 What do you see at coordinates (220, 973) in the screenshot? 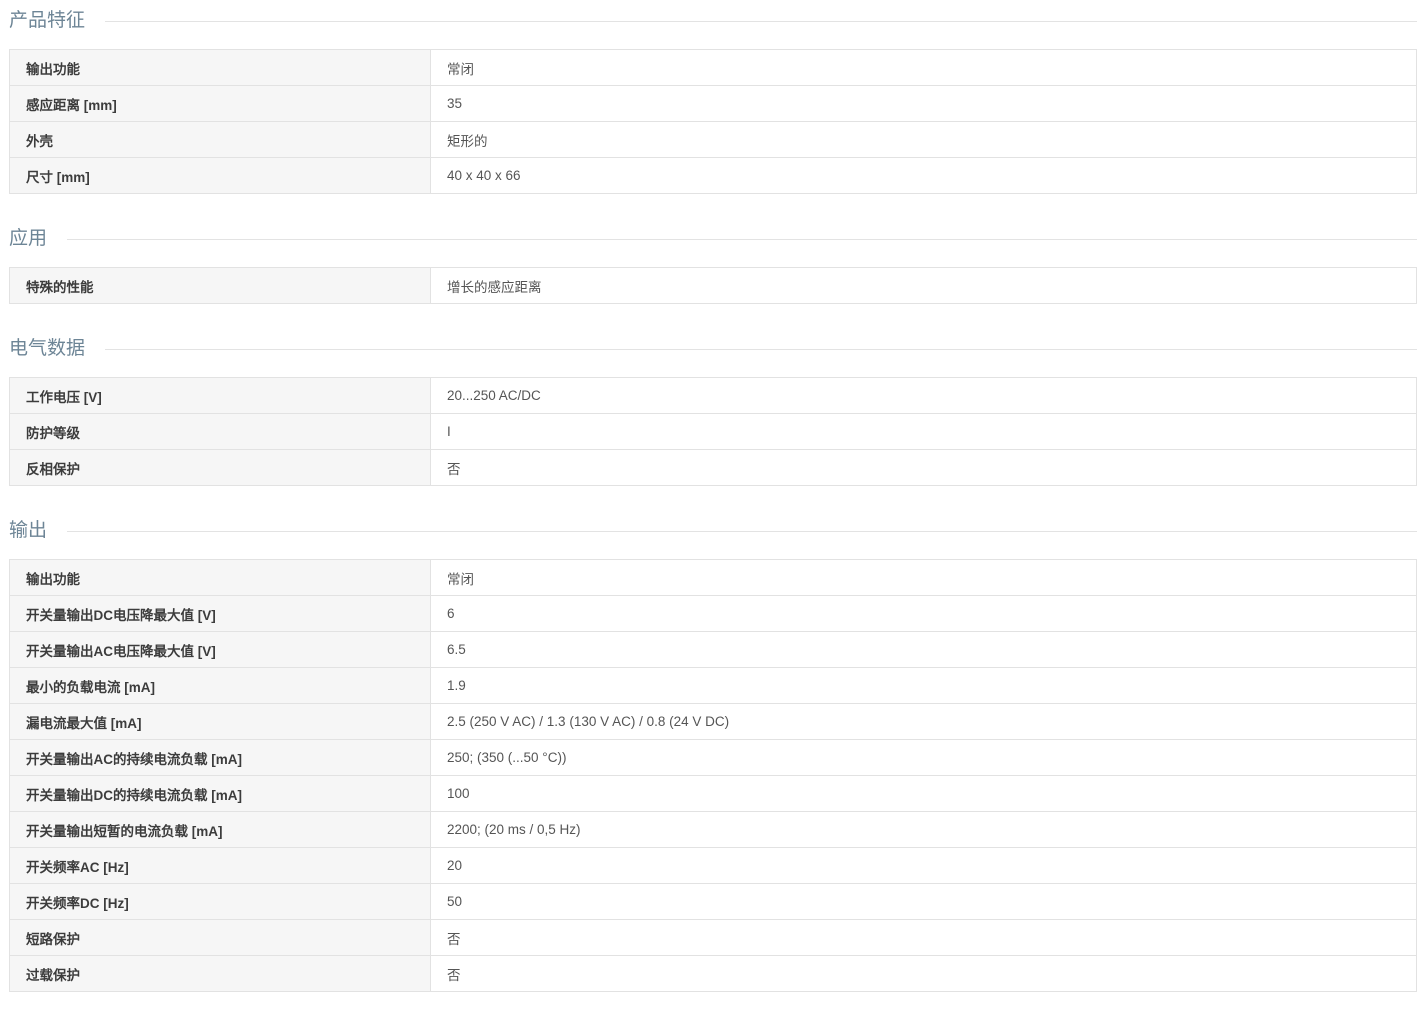
I see `spec-label: 过载保护` at bounding box center [220, 973].